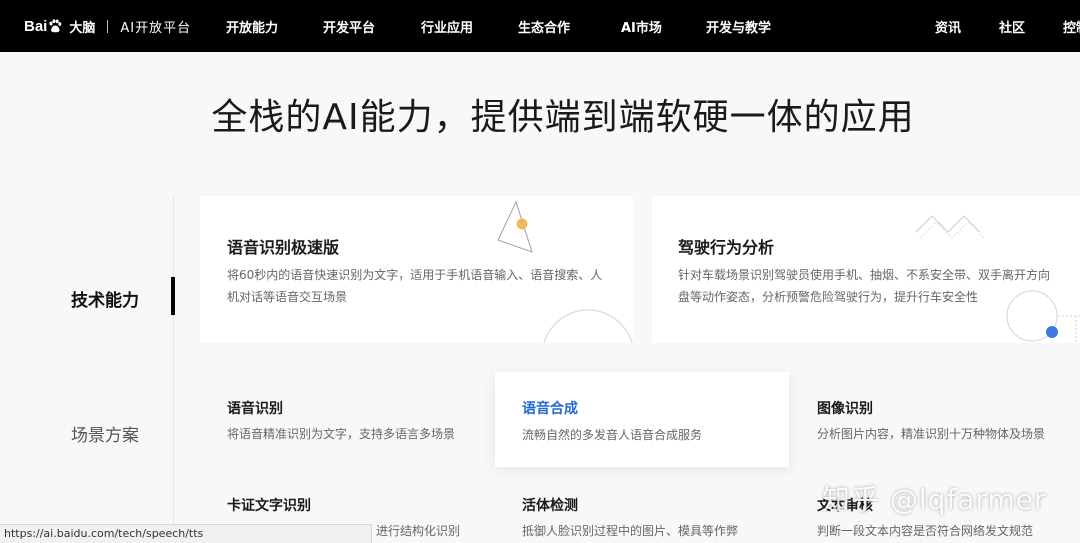  What do you see at coordinates (647, 519) in the screenshot?
I see `grid-item-liveness: 活体检测 抵御人脸识别过程中的图片、模具等作弊` at bounding box center [647, 519].